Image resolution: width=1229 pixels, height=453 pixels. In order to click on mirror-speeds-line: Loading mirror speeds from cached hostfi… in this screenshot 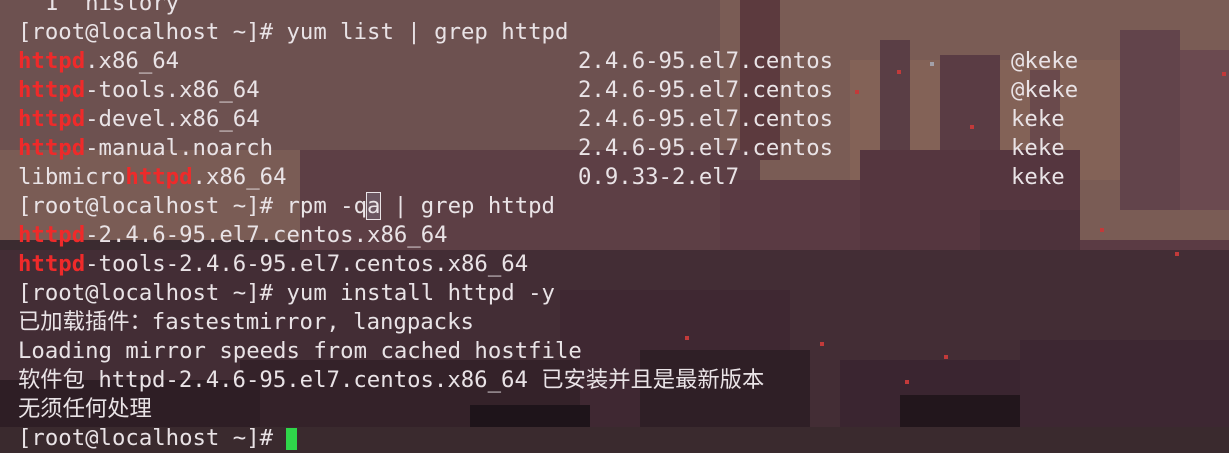, I will do `click(300, 351)`.